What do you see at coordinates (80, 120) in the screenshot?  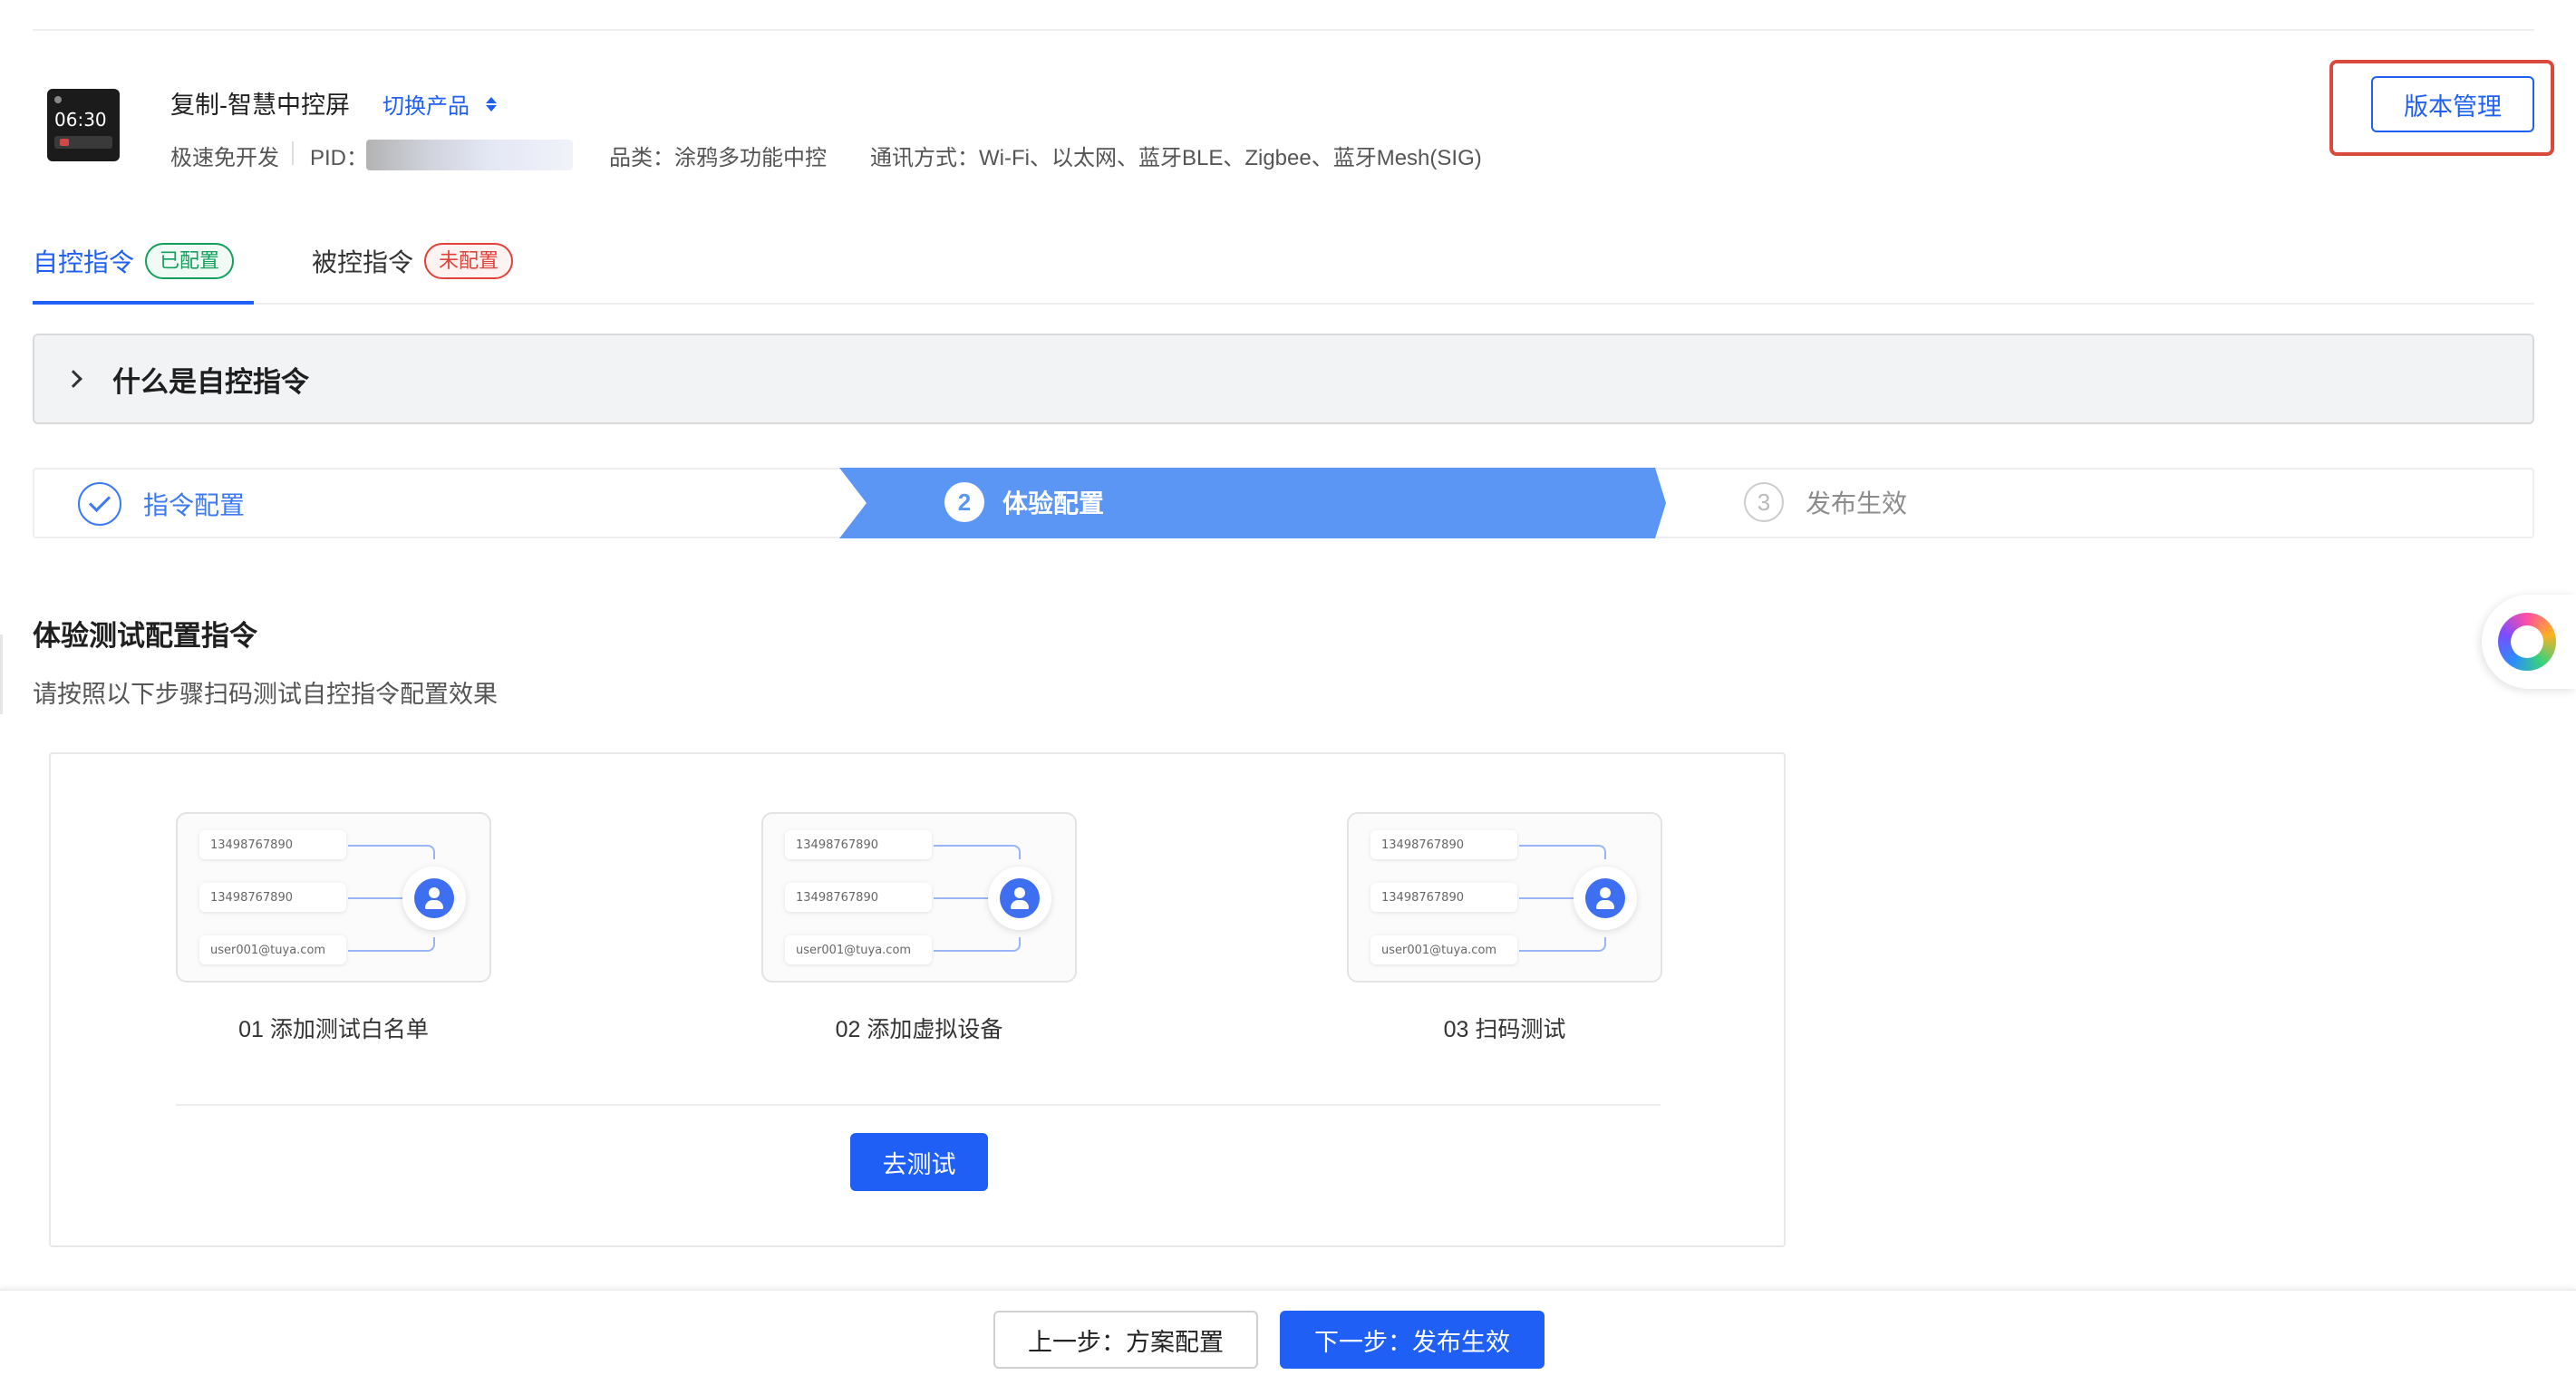 I see `thumbnail-clock: 06:30` at bounding box center [80, 120].